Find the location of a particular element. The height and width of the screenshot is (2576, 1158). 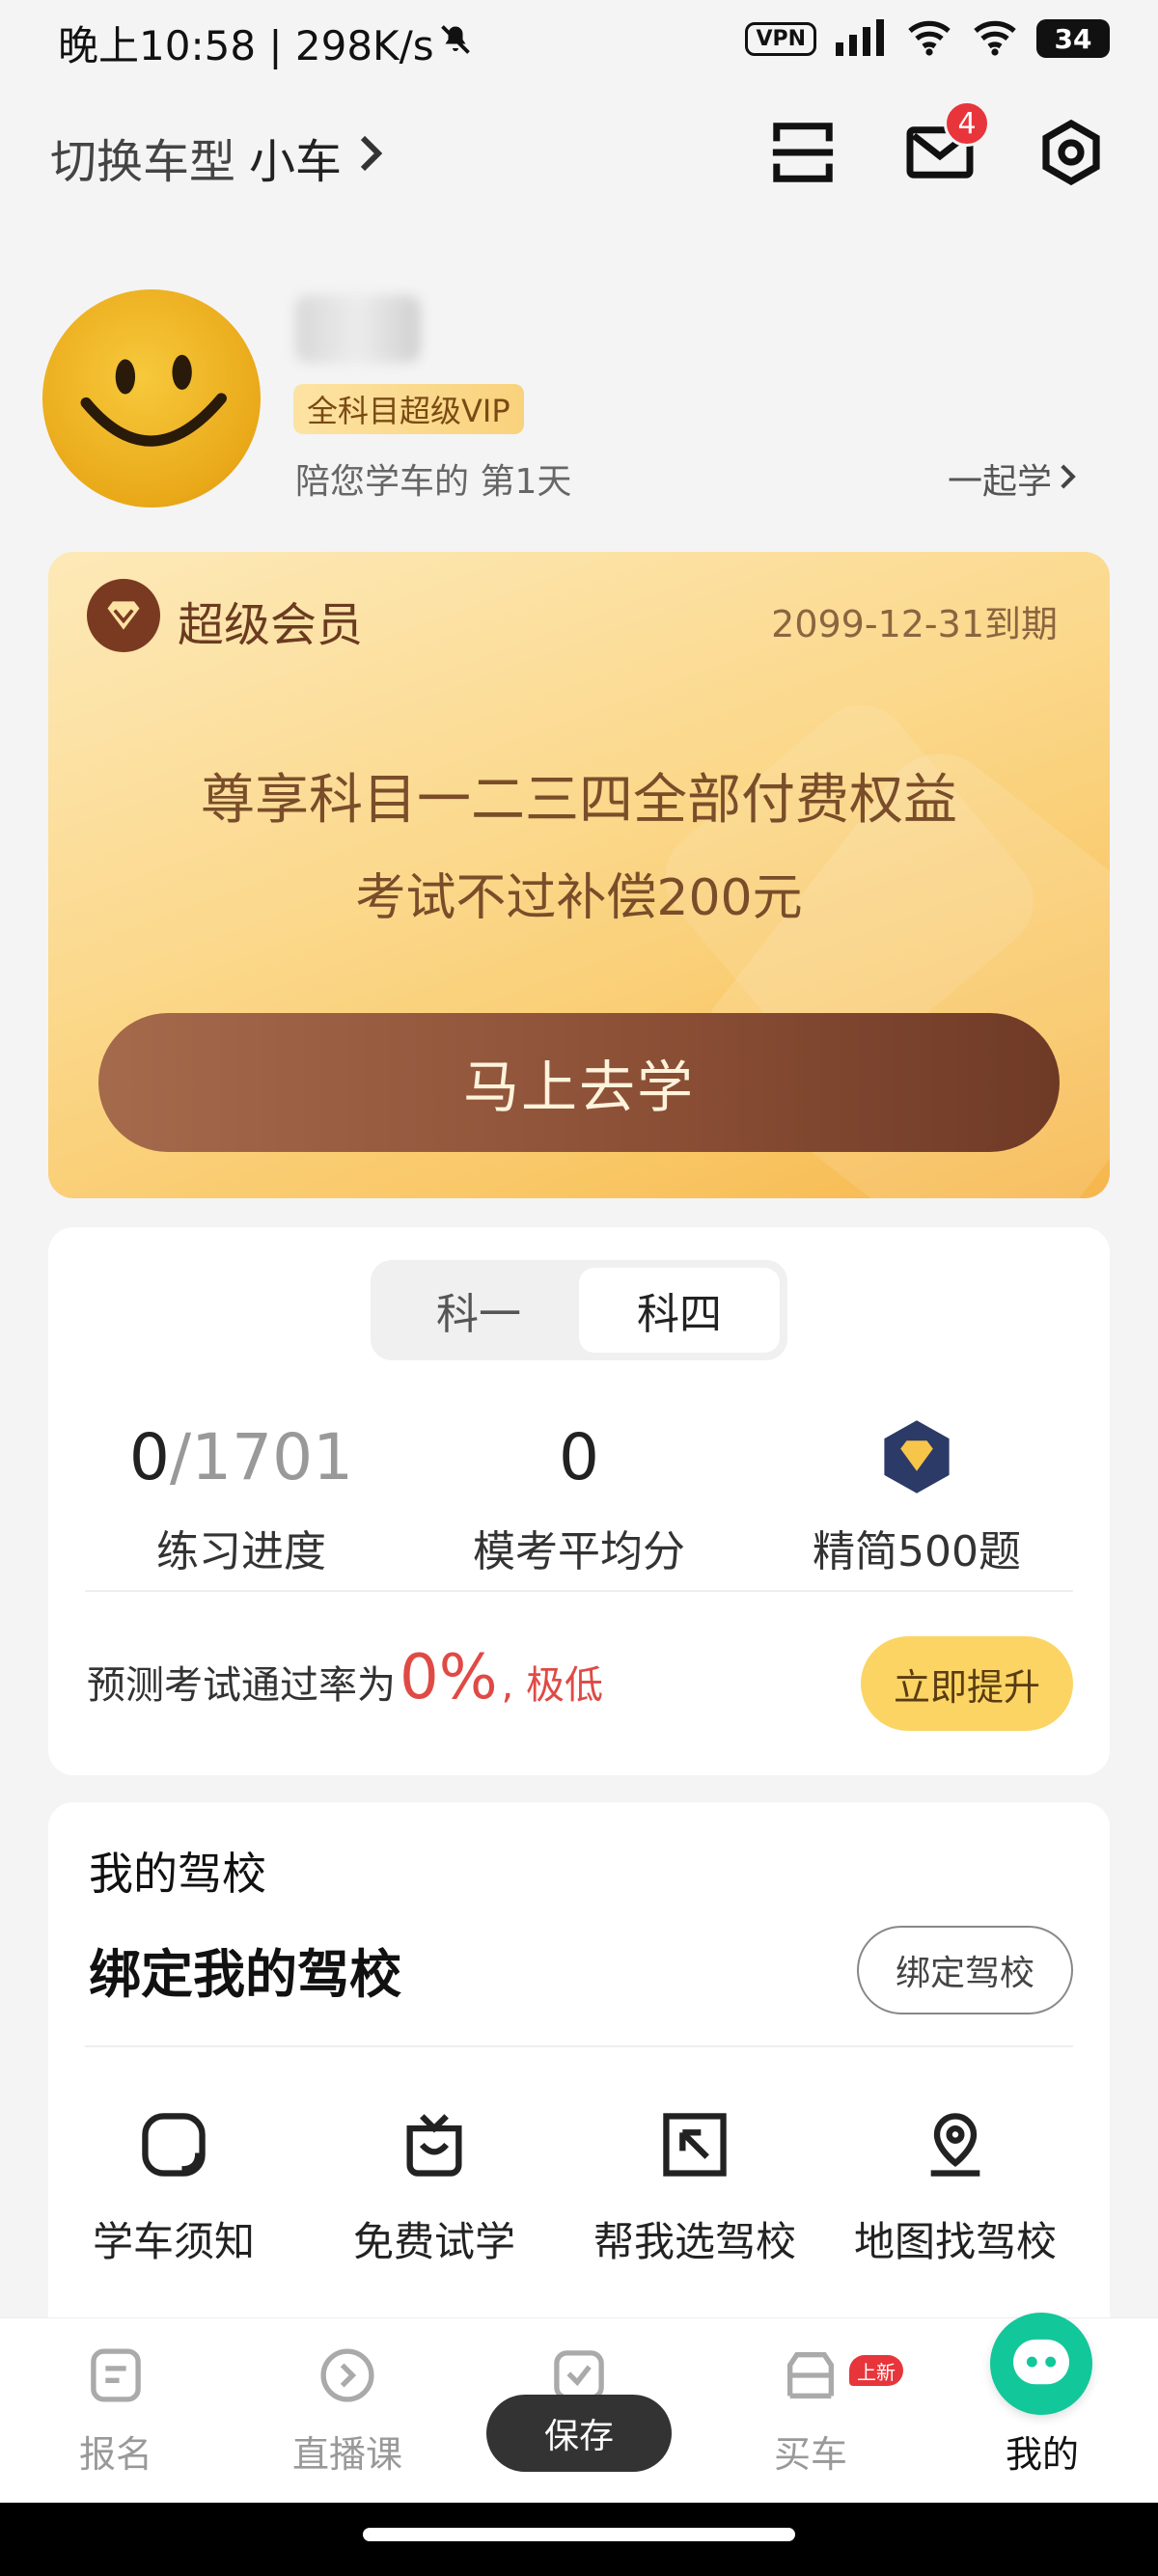

wifi-icon is located at coordinates (929, 38).